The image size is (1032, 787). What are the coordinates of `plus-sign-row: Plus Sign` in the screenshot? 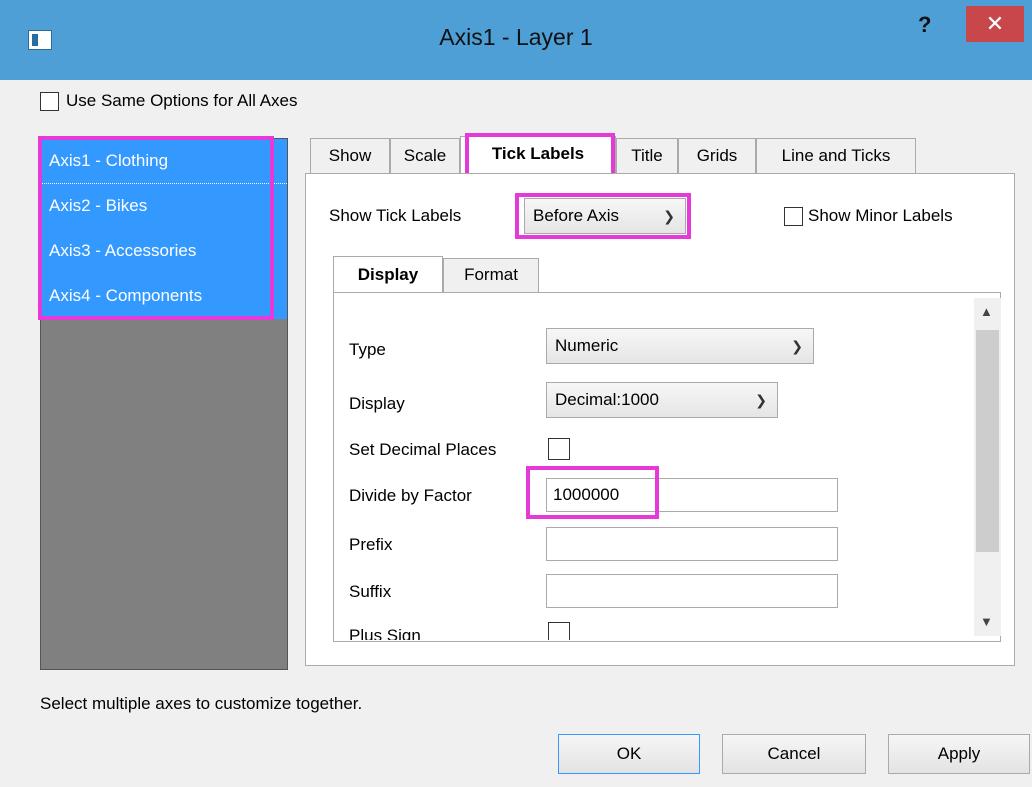 It's located at (653, 629).